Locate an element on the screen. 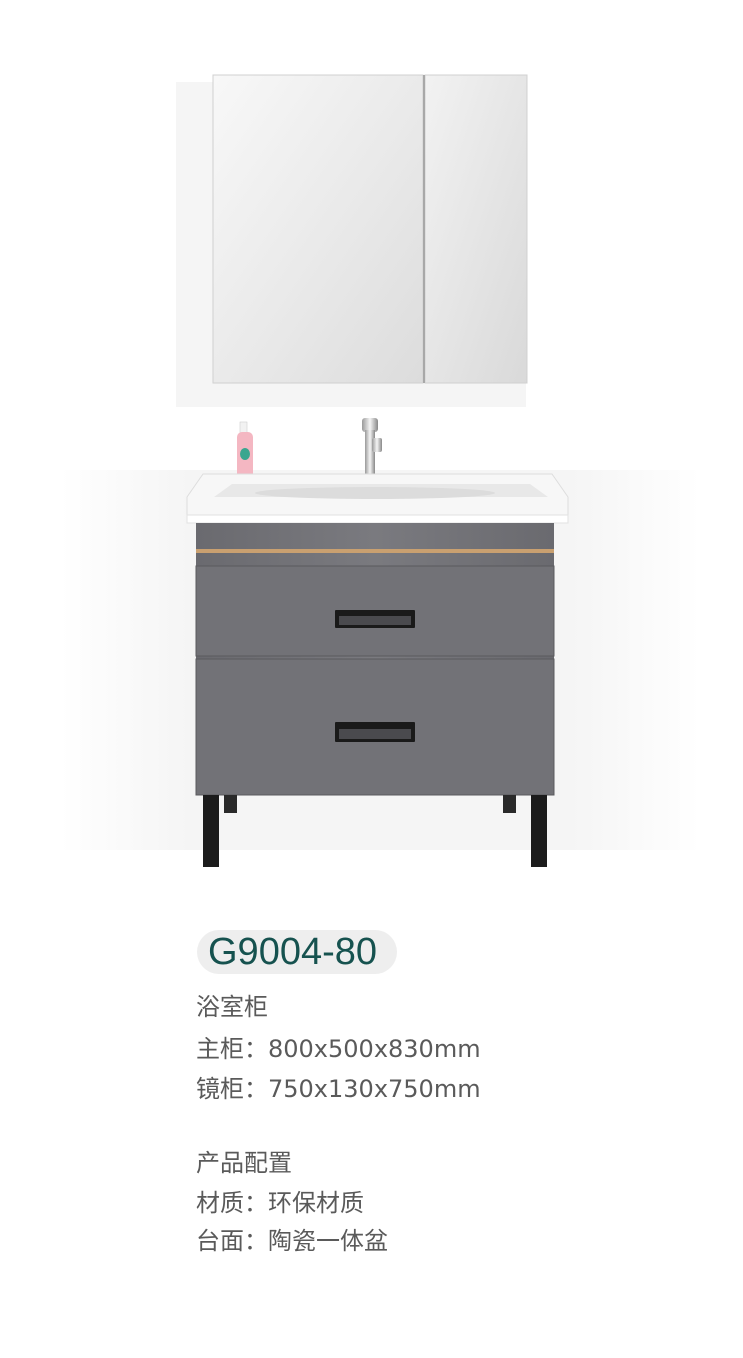 This screenshot has height=1358, width=743. ceramic-basin is located at coordinates (377, 498).